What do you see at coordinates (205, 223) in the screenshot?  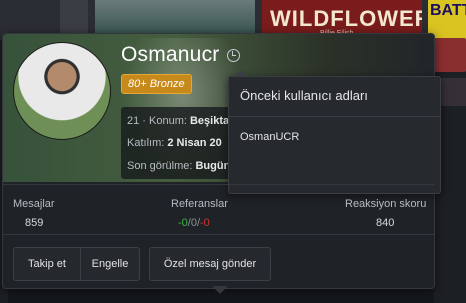 I see `references-negative: -0` at bounding box center [205, 223].